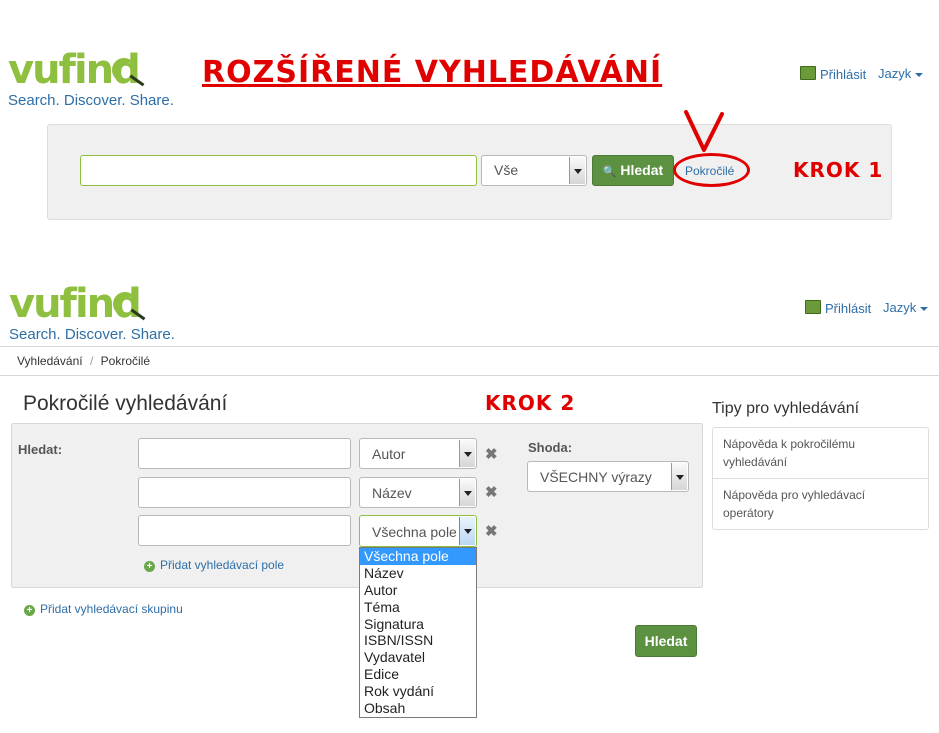 The height and width of the screenshot is (733, 939). Describe the element at coordinates (111, 609) in the screenshot. I see `add-group-label: Přidat vyhledávací skupinu` at that location.